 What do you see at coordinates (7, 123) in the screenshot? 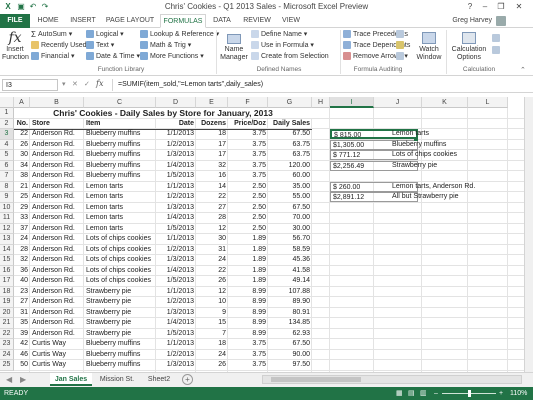
I see `row-header: 2` at bounding box center [7, 123].